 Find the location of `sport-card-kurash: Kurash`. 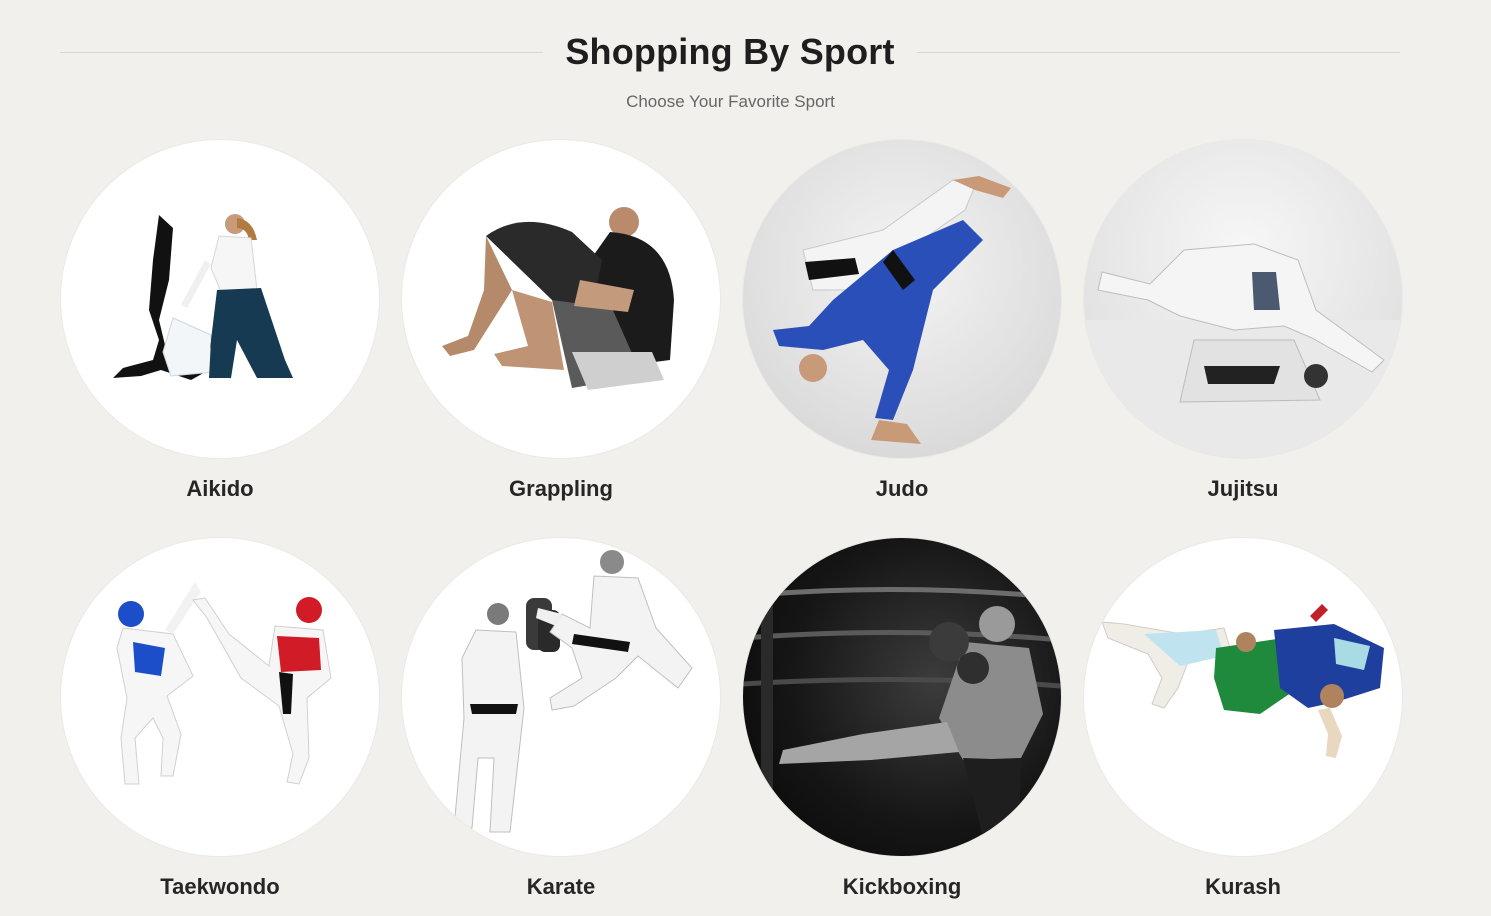

sport-card-kurash: Kurash is located at coordinates (1243, 719).